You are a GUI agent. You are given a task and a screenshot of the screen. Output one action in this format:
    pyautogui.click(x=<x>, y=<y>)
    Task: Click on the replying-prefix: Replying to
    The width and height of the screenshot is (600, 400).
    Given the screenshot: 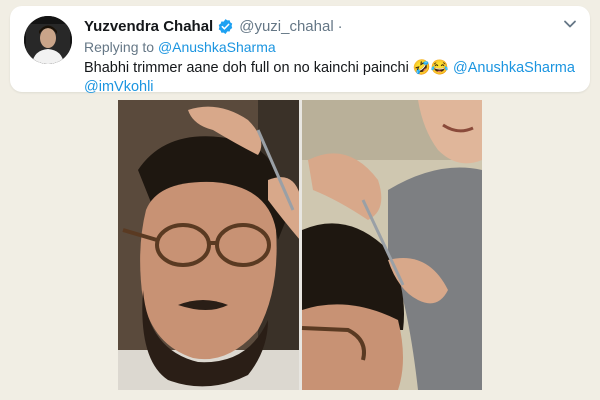 What is the action you would take?
    pyautogui.click(x=119, y=47)
    